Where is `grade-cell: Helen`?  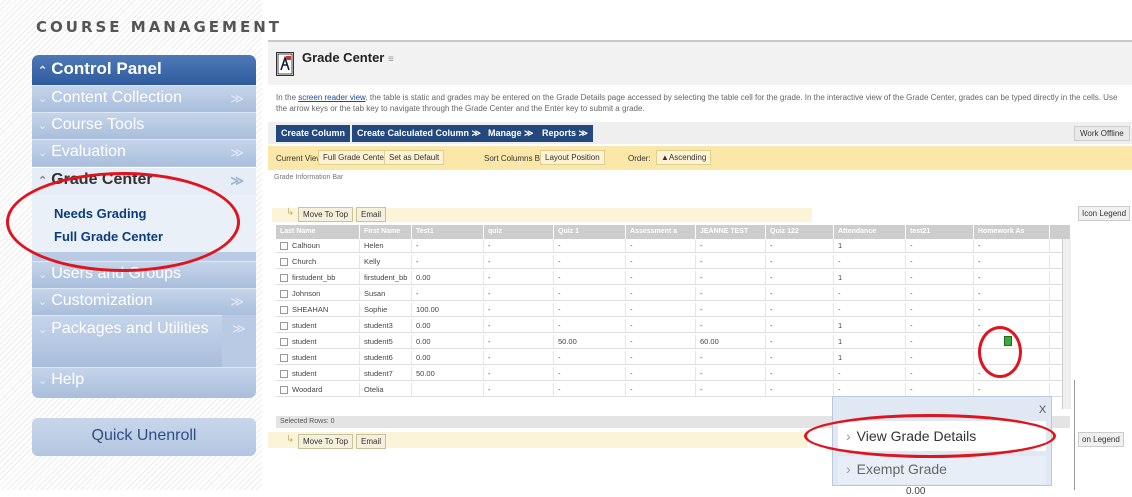
grade-cell: Helen is located at coordinates (386, 245).